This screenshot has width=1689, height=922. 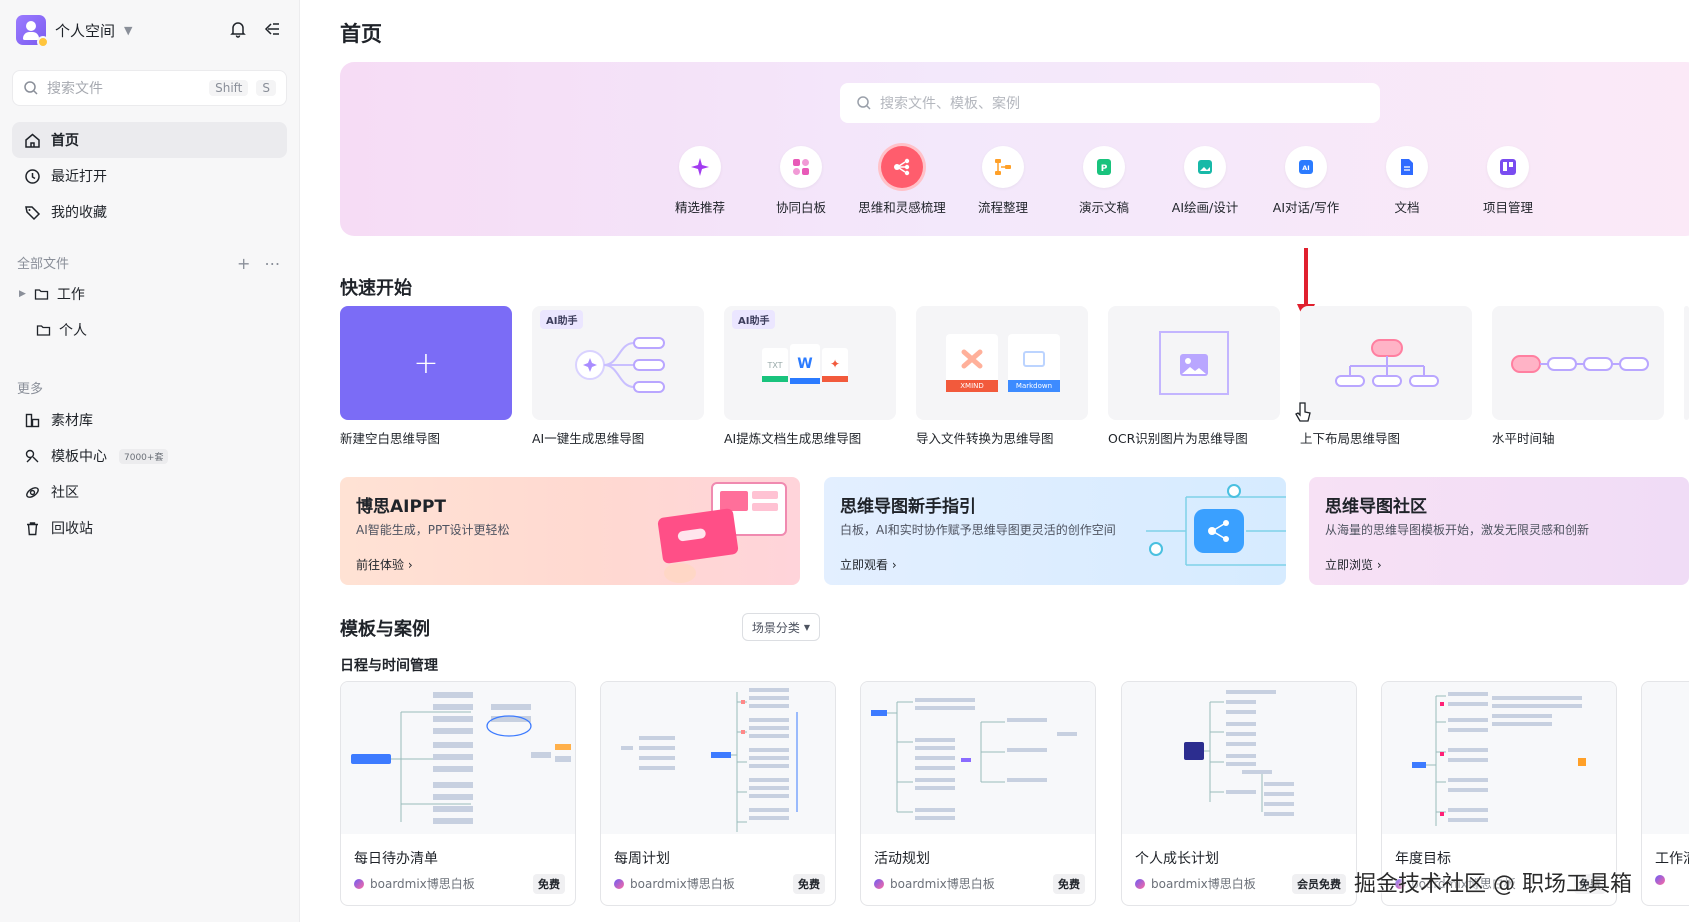 I want to click on nav-materials: 素材库, so click(x=149, y=420).